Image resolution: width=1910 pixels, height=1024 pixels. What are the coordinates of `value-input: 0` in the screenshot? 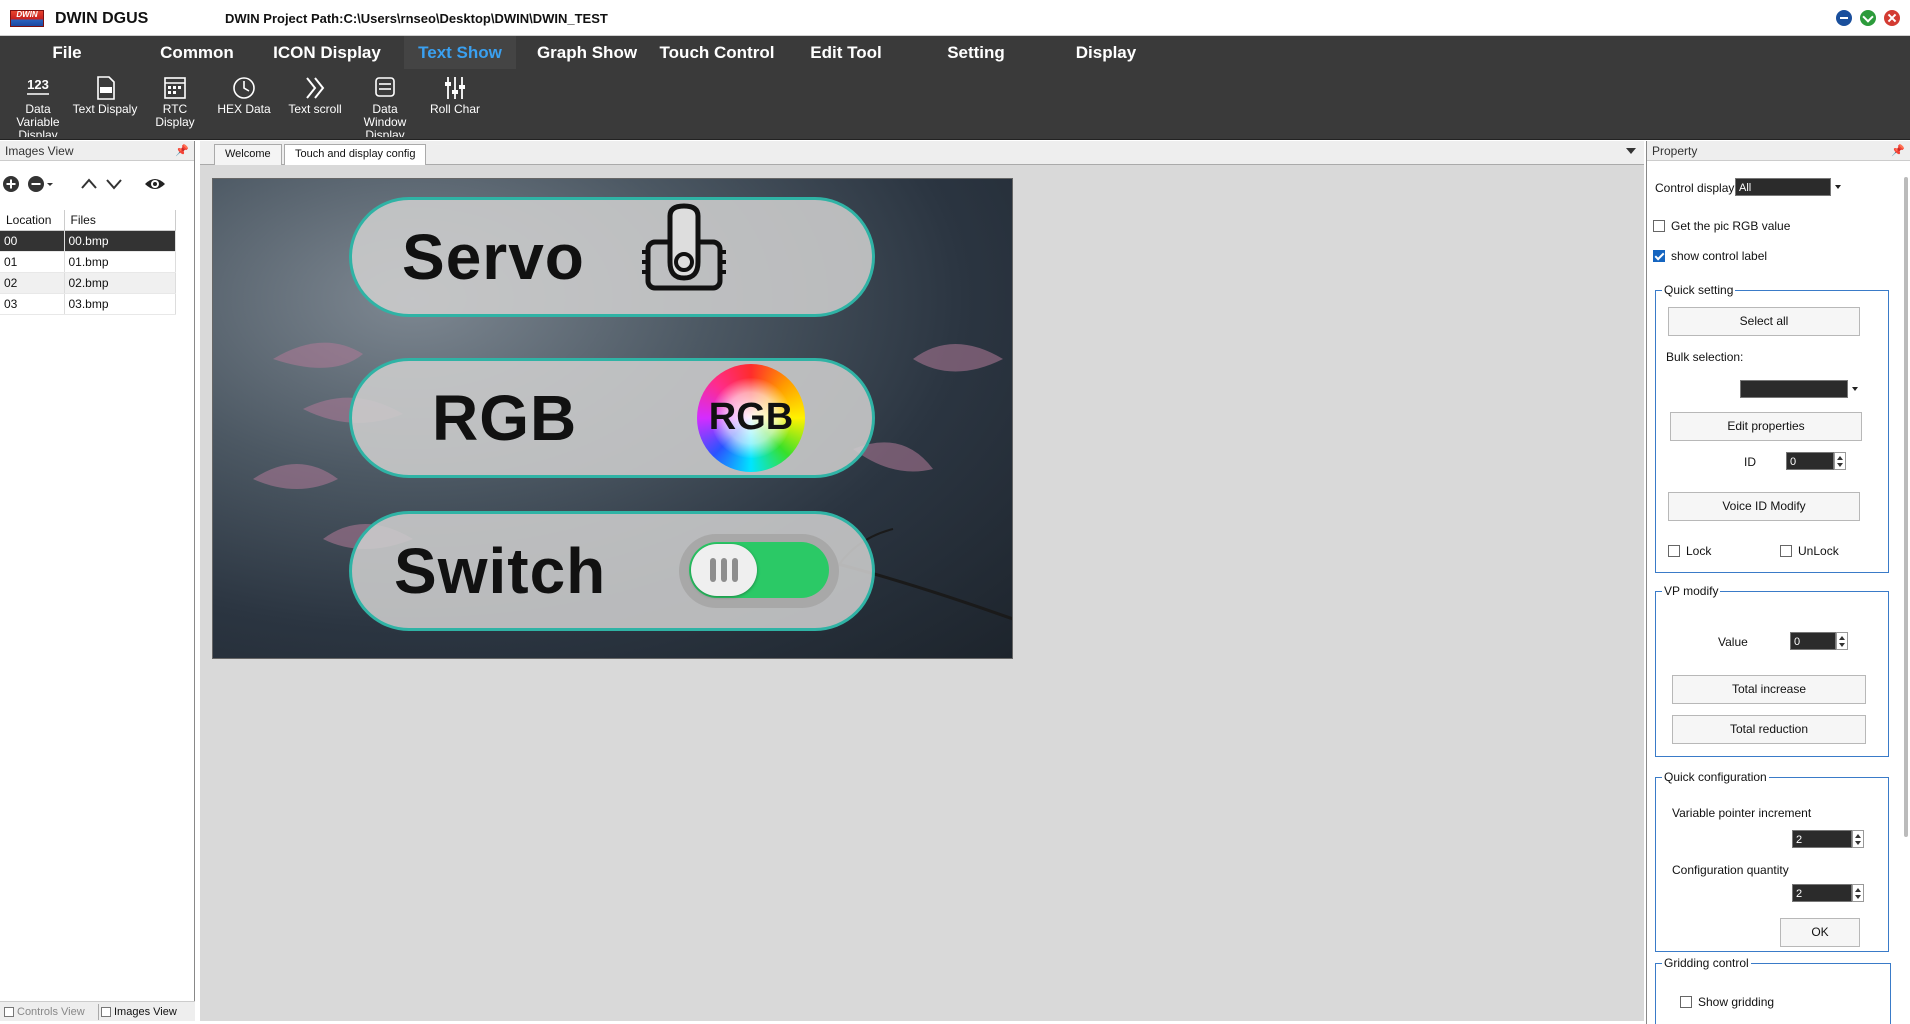 It's located at (1813, 641).